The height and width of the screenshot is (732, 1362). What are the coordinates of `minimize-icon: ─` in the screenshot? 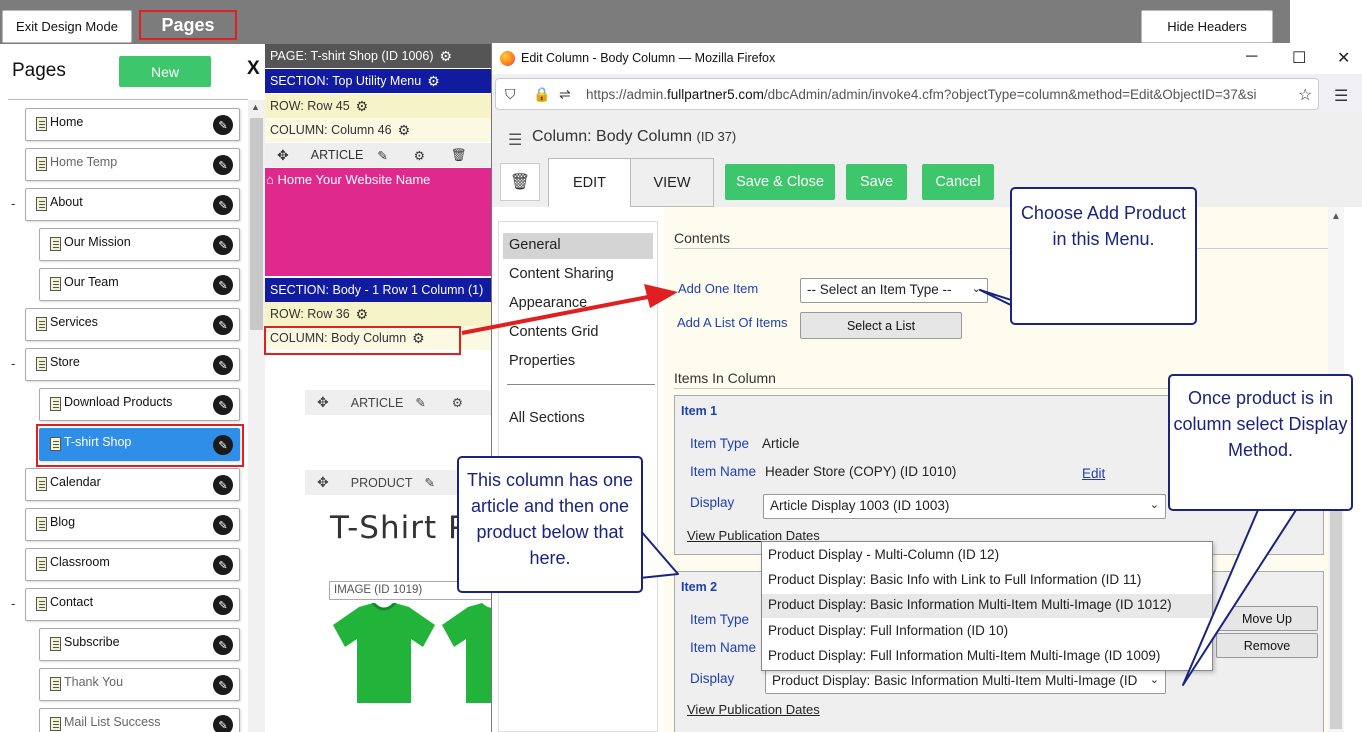 It's located at (1251, 57).